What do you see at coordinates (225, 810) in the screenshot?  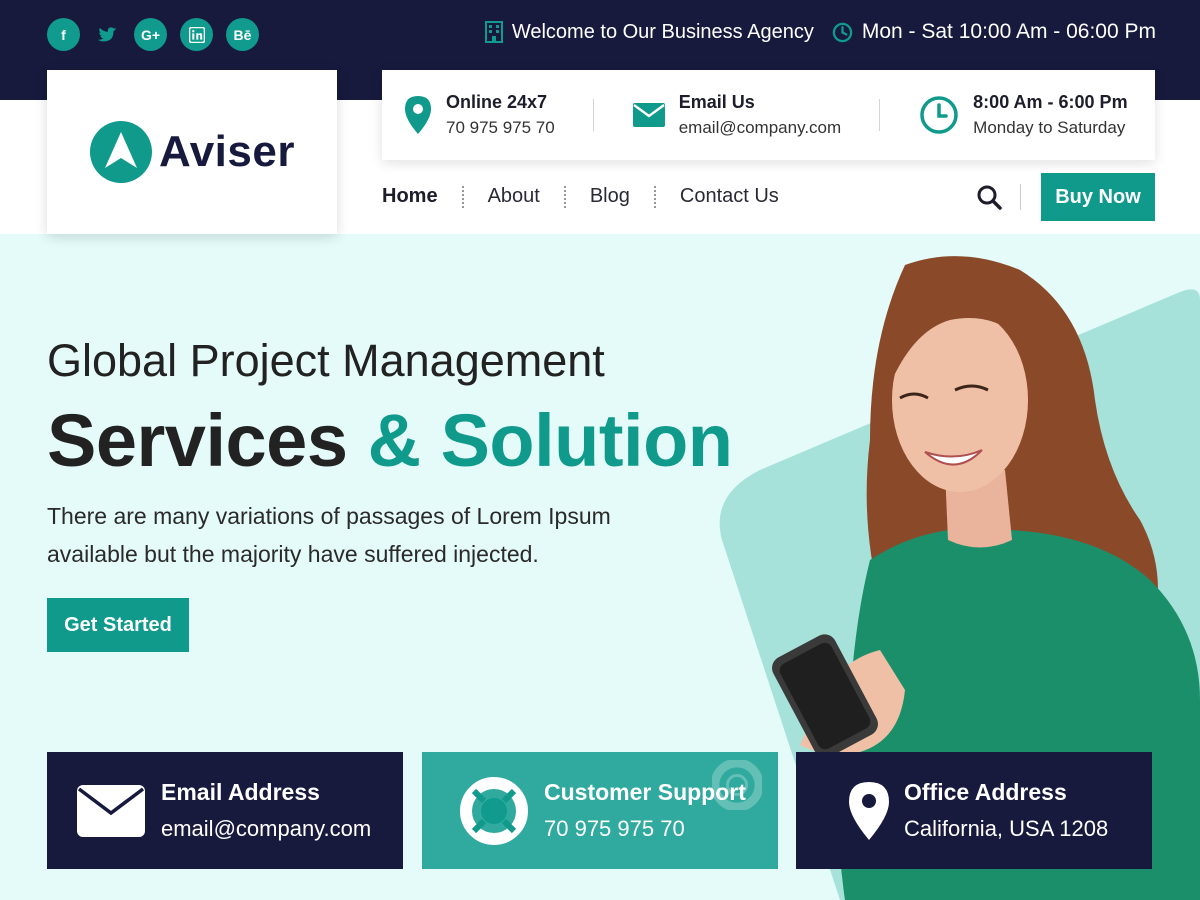 I see `feature-card-email: Email Address email@company.com` at bounding box center [225, 810].